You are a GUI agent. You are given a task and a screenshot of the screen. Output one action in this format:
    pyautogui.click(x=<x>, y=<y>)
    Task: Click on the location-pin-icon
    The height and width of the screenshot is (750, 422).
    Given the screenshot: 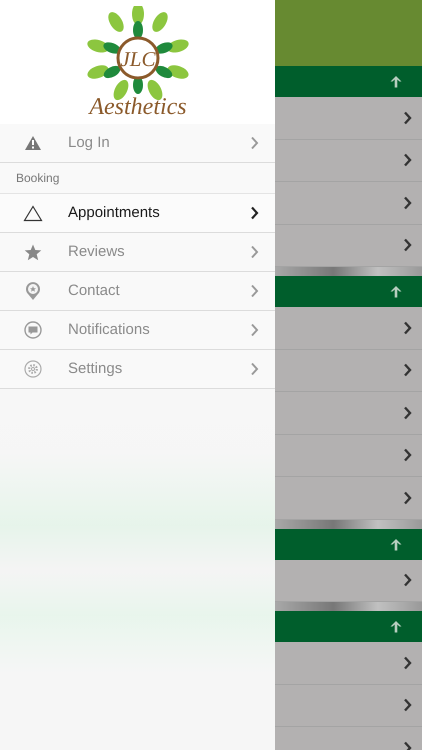 What is the action you would take?
    pyautogui.click(x=33, y=291)
    